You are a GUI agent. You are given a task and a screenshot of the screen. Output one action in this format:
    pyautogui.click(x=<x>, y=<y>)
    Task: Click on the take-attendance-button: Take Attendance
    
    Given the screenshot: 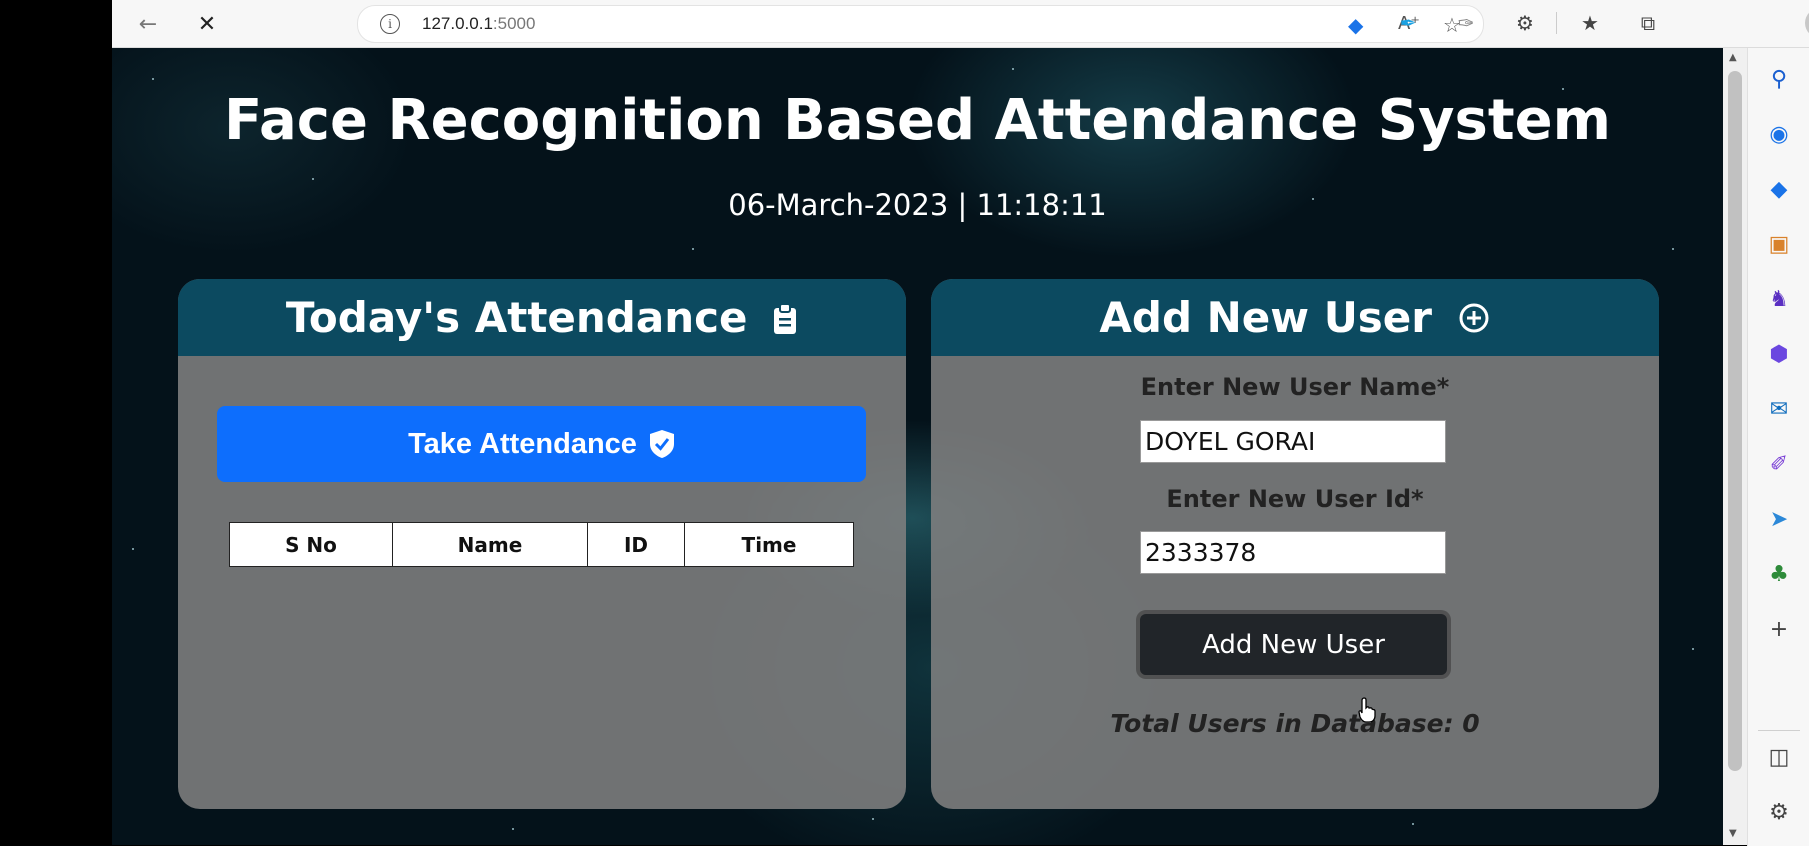 What is the action you would take?
    pyautogui.click(x=541, y=444)
    